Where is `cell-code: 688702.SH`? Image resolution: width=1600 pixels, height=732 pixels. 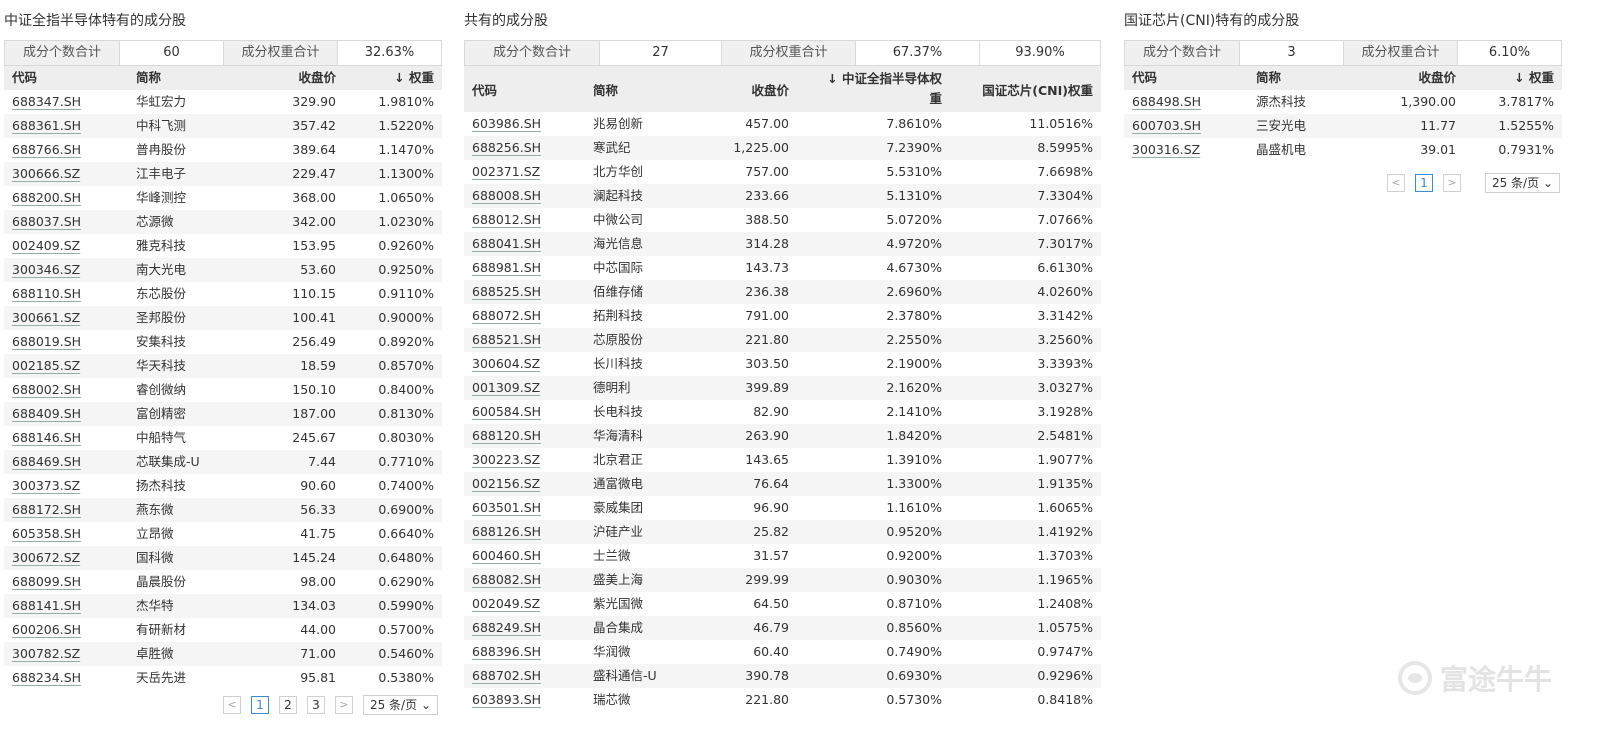 cell-code: 688702.SH is located at coordinates (524, 676).